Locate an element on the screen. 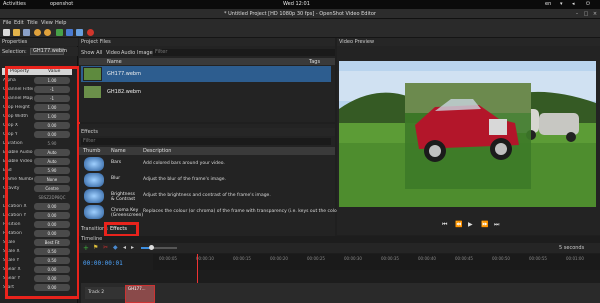 The width and height of the screenshot is (600, 303). language-indicator: en is located at coordinates (548, 4).